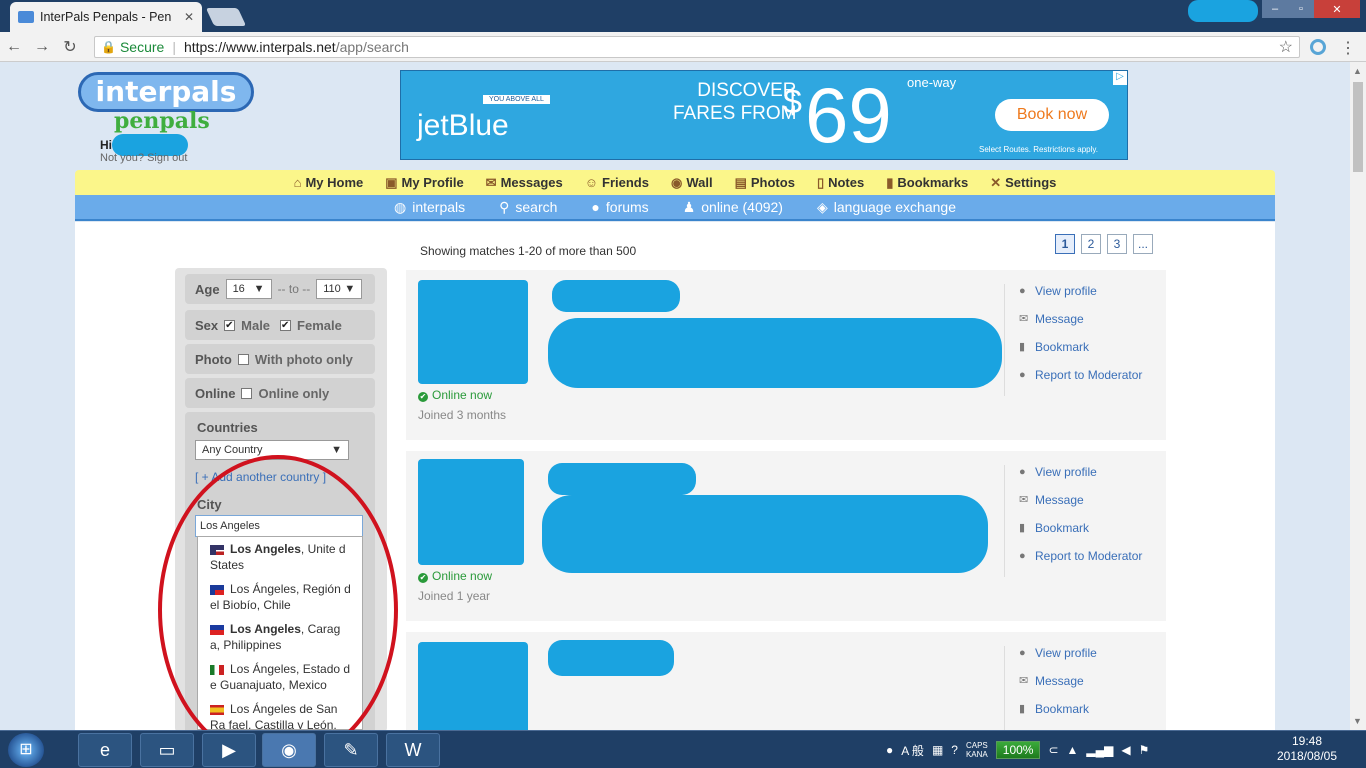 The height and width of the screenshot is (768, 1366). I want to click on nav-search: ⚲ search, so click(528, 207).